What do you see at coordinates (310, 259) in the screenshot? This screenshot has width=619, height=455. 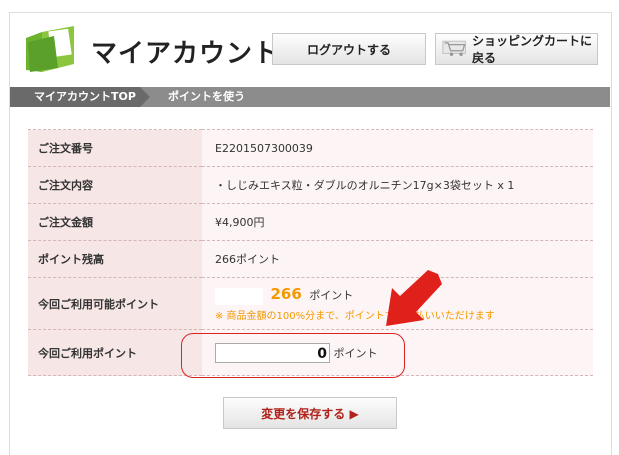 I see `table-row: ポイント残高 266ポイント` at bounding box center [310, 259].